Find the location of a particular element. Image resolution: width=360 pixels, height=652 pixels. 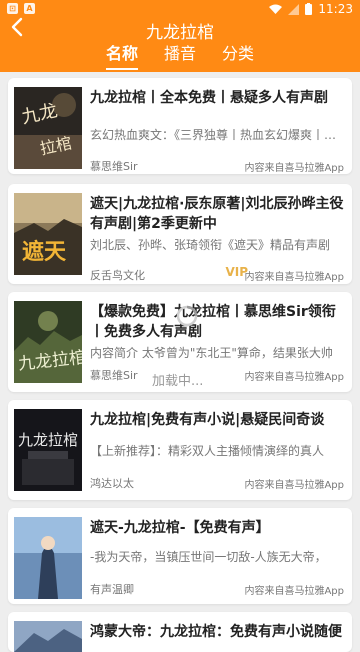

battery-icon is located at coordinates (309, 9).